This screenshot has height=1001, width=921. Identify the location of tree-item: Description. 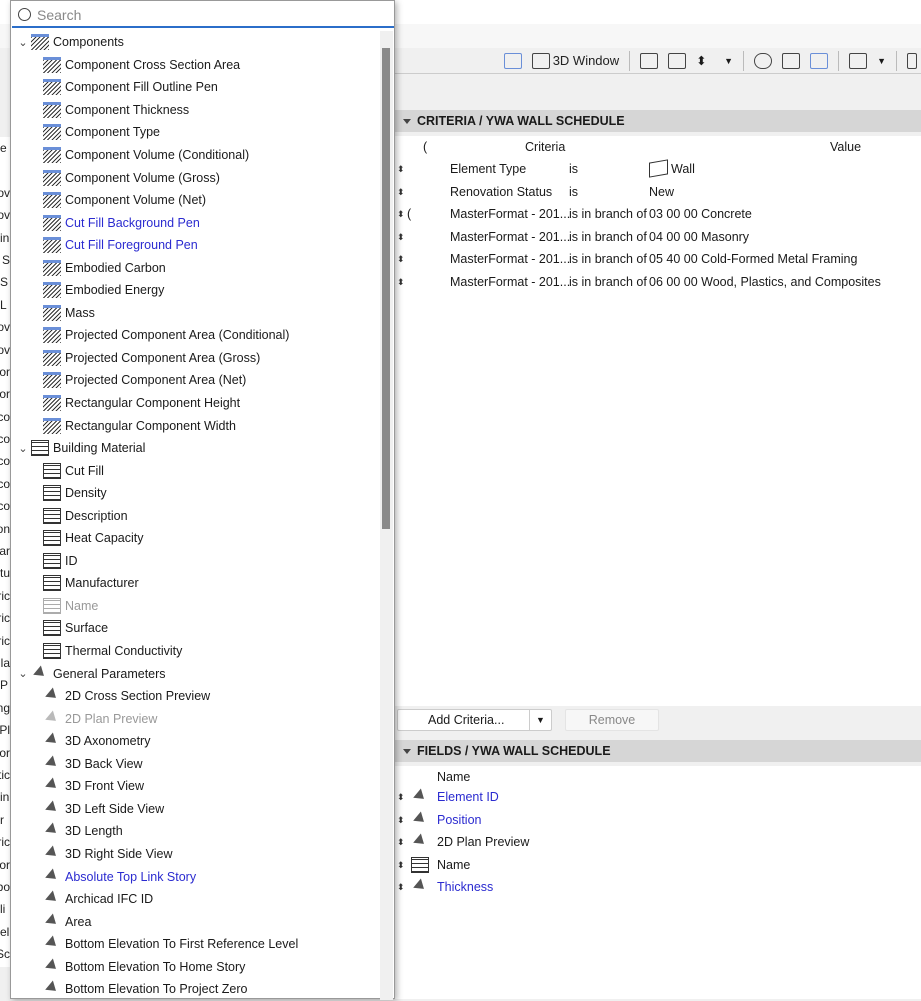
(196, 515).